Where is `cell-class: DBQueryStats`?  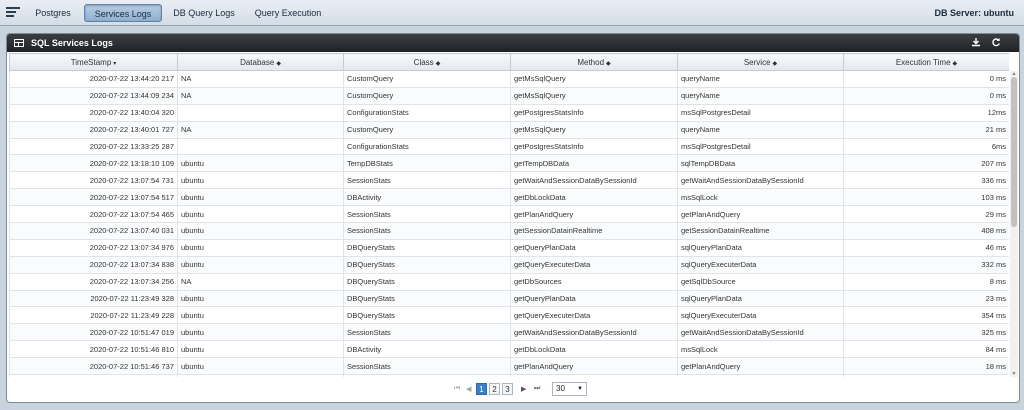
cell-class: DBQueryStats is located at coordinates (427, 315).